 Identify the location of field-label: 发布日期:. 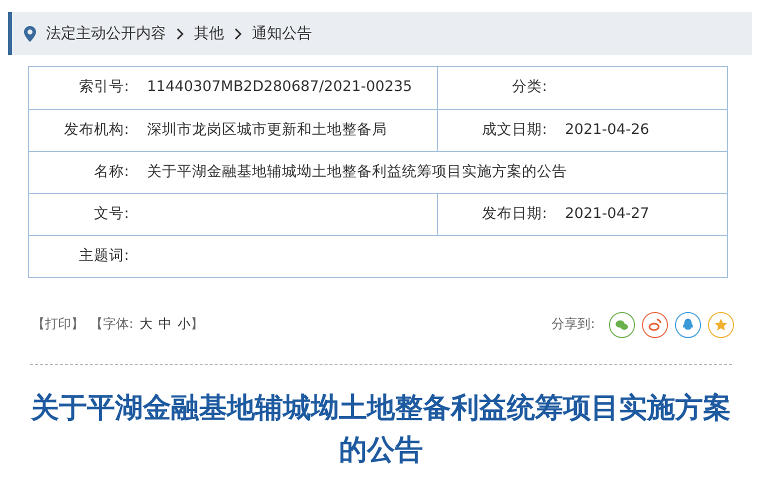
(514, 214).